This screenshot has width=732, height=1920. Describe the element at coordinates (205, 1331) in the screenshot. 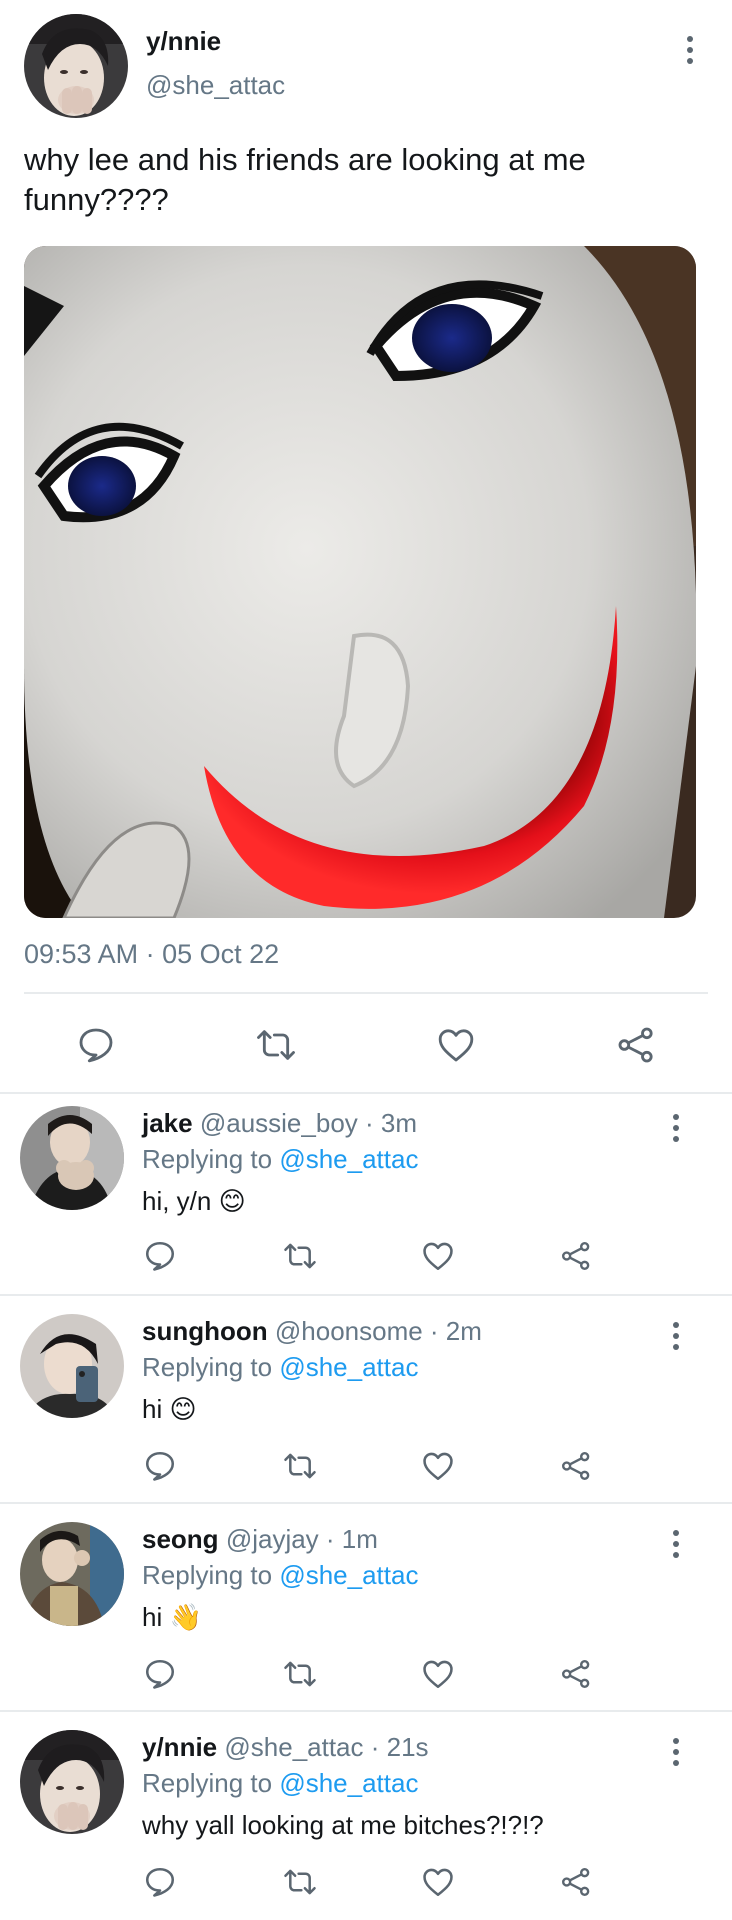

I see `reply-display-name: sunghoon` at that location.